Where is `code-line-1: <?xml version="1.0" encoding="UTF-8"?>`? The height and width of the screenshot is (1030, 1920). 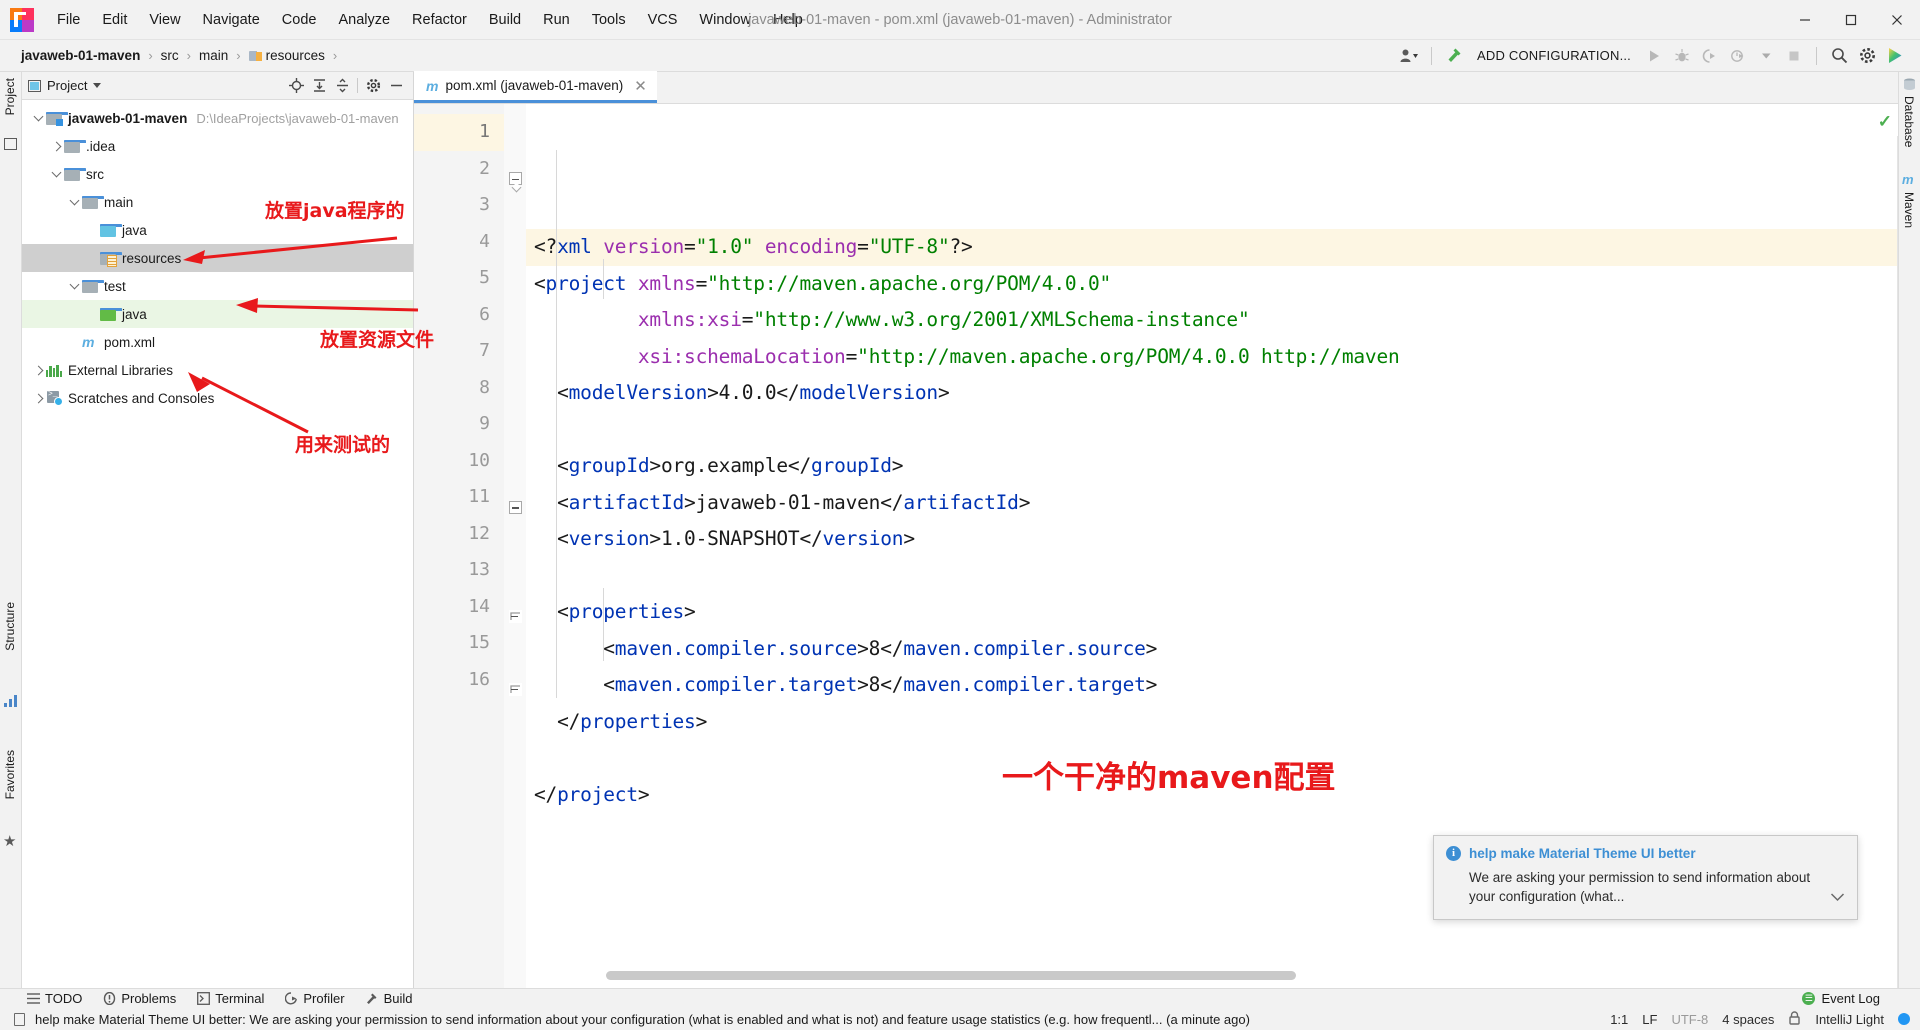
code-line-1: <?xml version="1.0" encoding="UTF-8"?> is located at coordinates (1212, 247).